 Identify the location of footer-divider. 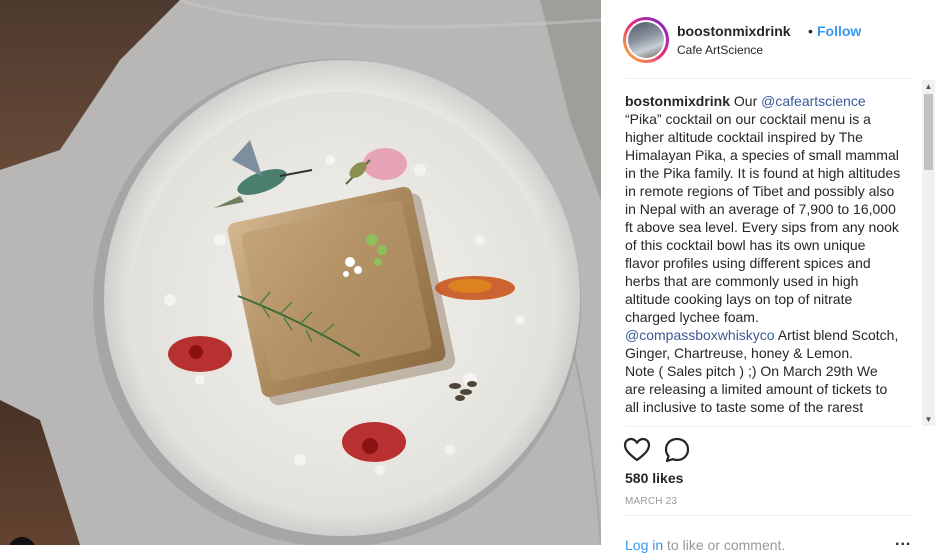
(768, 515).